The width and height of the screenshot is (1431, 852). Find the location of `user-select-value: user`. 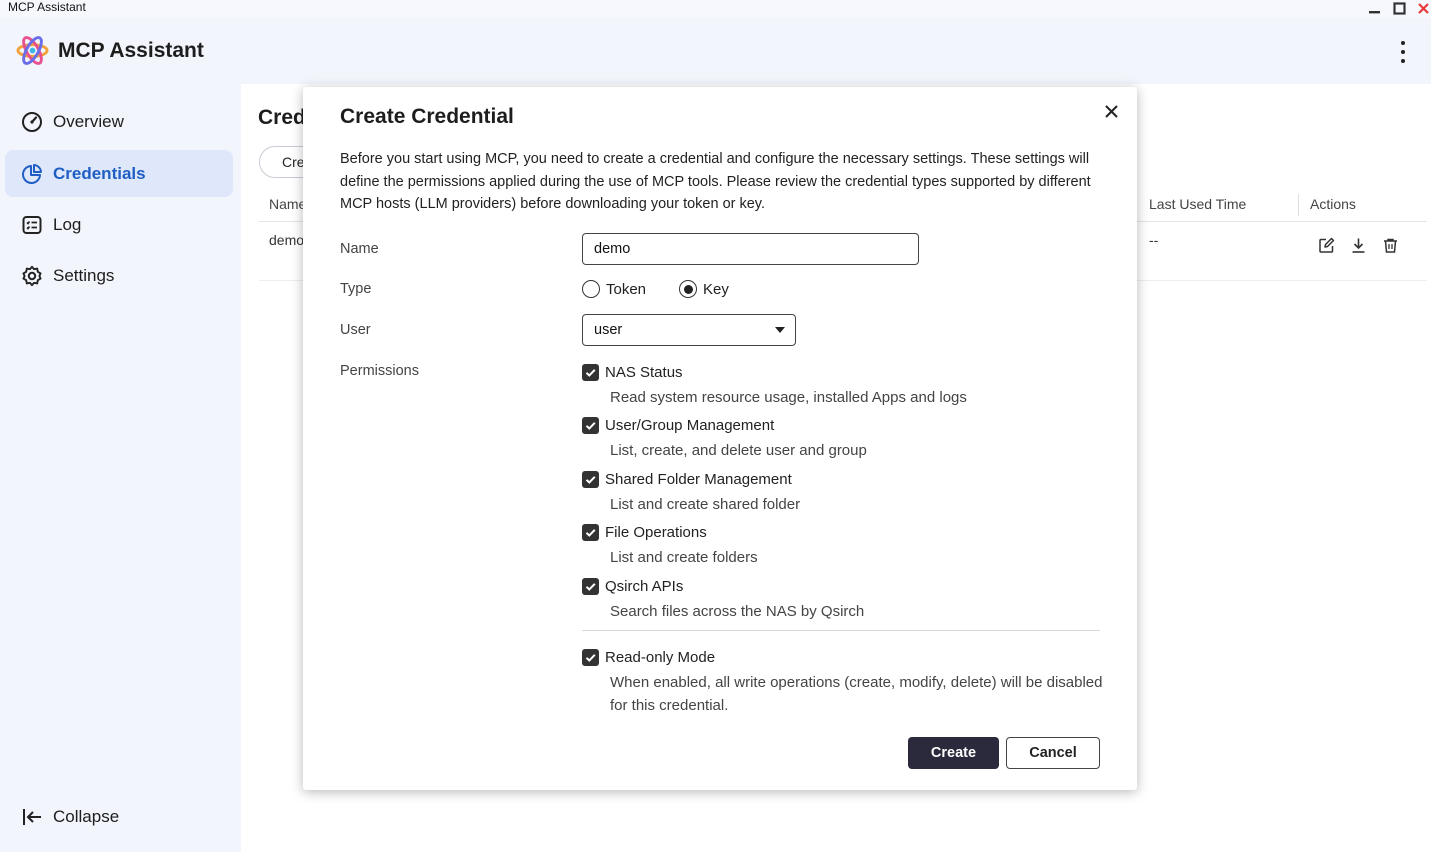

user-select-value: user is located at coordinates (608, 330).